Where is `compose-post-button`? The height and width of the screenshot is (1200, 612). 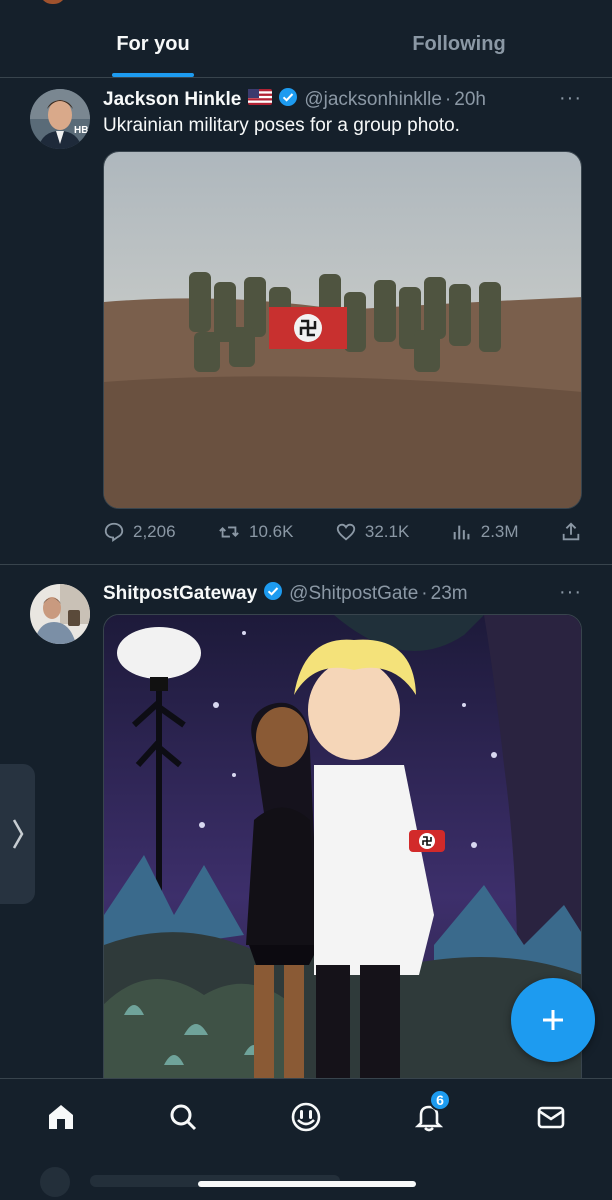
compose-post-button is located at coordinates (553, 1020).